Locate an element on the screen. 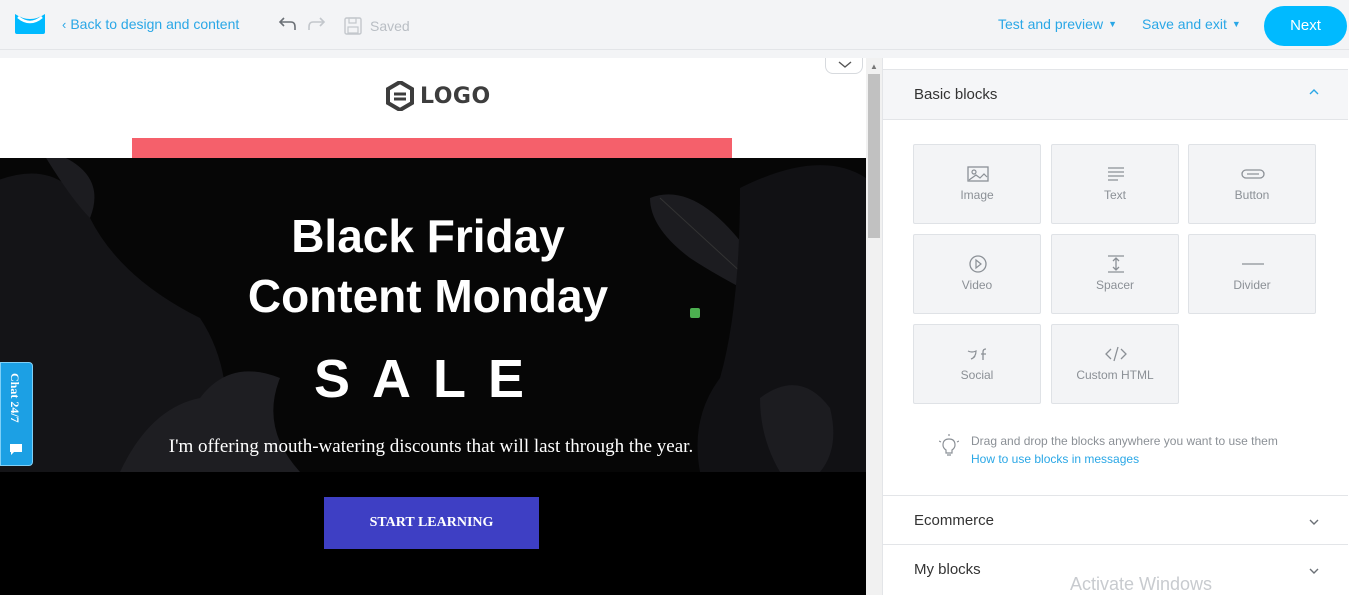 The height and width of the screenshot is (595, 1349). panel-top-strip is located at coordinates (1115, 64).